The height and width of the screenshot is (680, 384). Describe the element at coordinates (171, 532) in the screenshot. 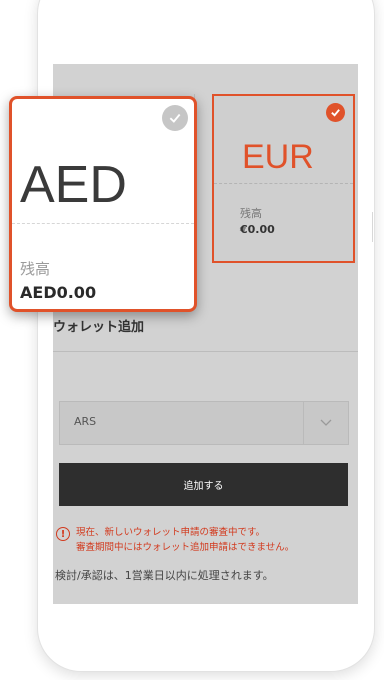

I see `notice-line-1: 現在、新しいウォレット申請の審査中です。` at that location.